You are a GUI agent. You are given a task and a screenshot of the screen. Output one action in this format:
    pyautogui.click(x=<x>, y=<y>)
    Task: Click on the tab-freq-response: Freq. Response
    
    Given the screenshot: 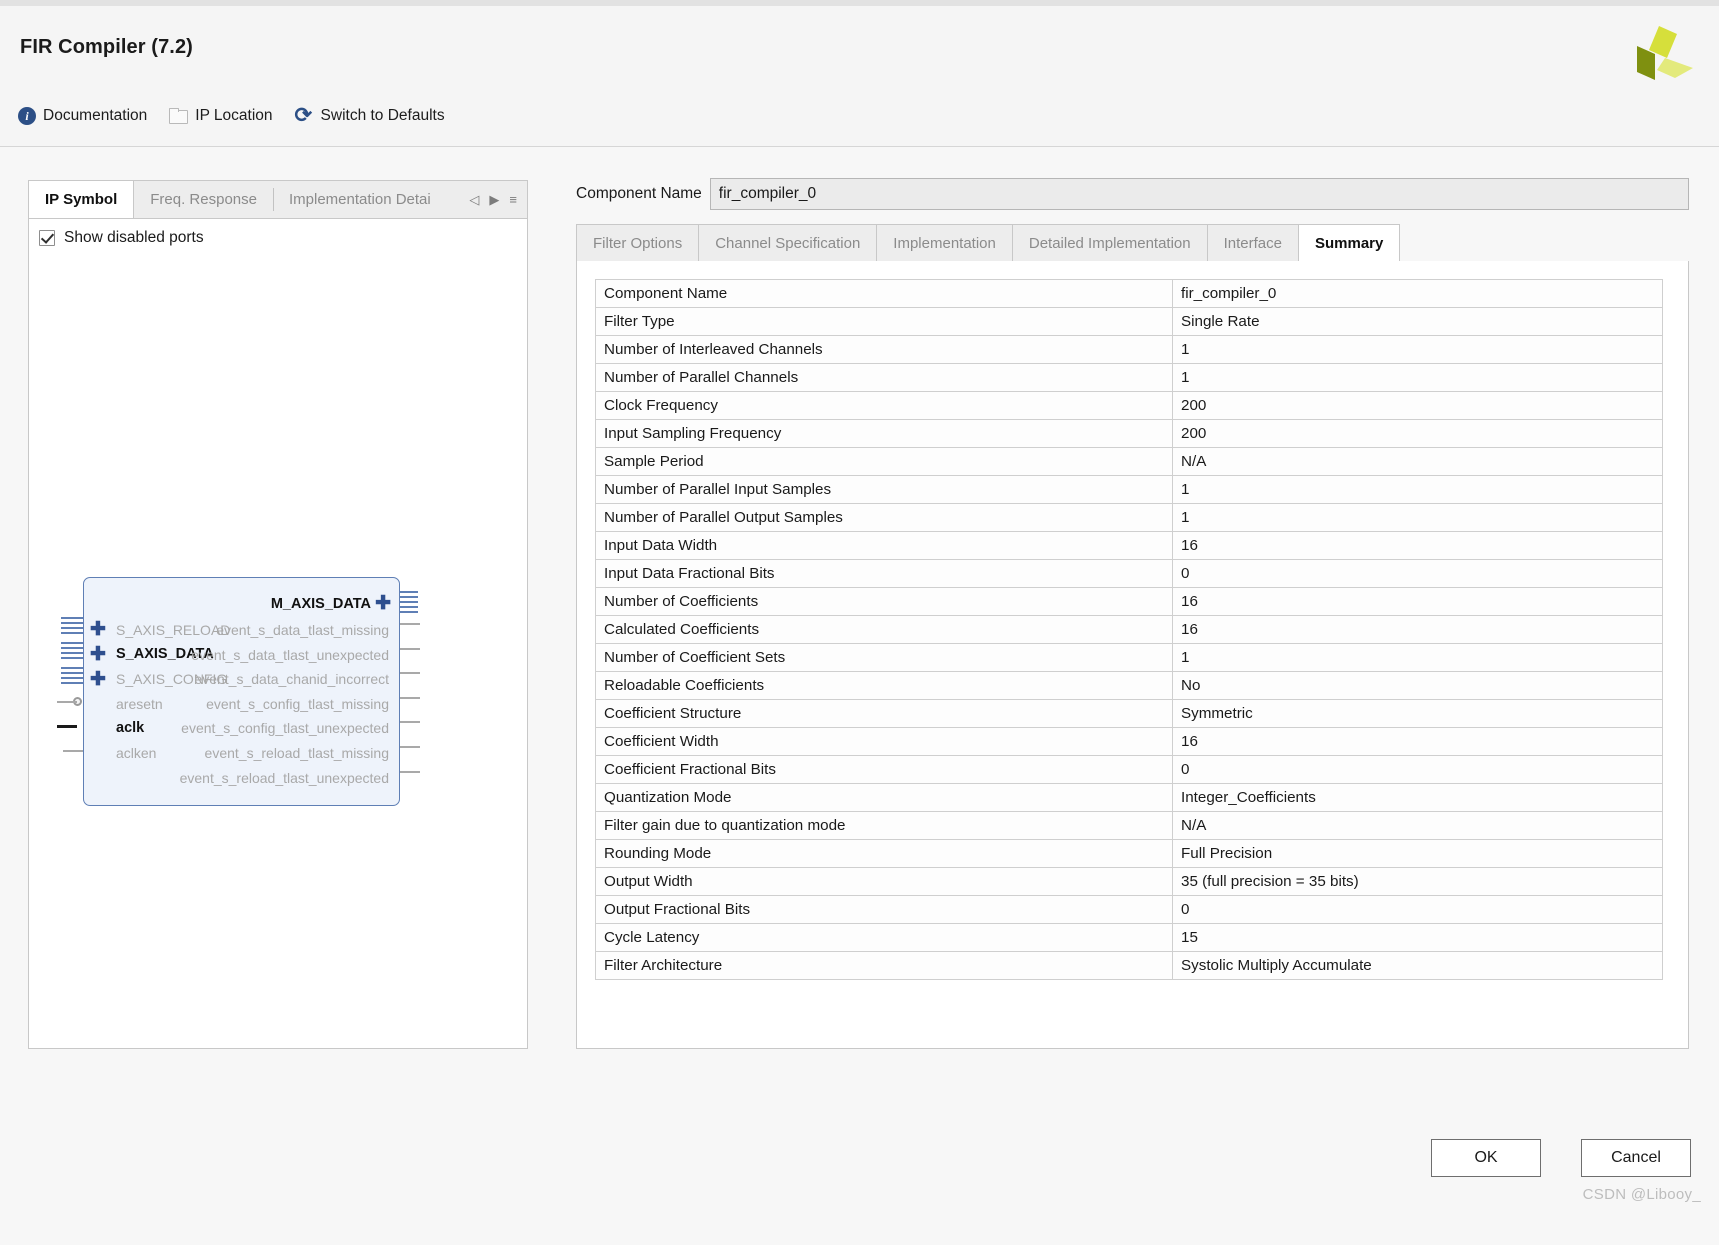 What is the action you would take?
    pyautogui.click(x=203, y=199)
    